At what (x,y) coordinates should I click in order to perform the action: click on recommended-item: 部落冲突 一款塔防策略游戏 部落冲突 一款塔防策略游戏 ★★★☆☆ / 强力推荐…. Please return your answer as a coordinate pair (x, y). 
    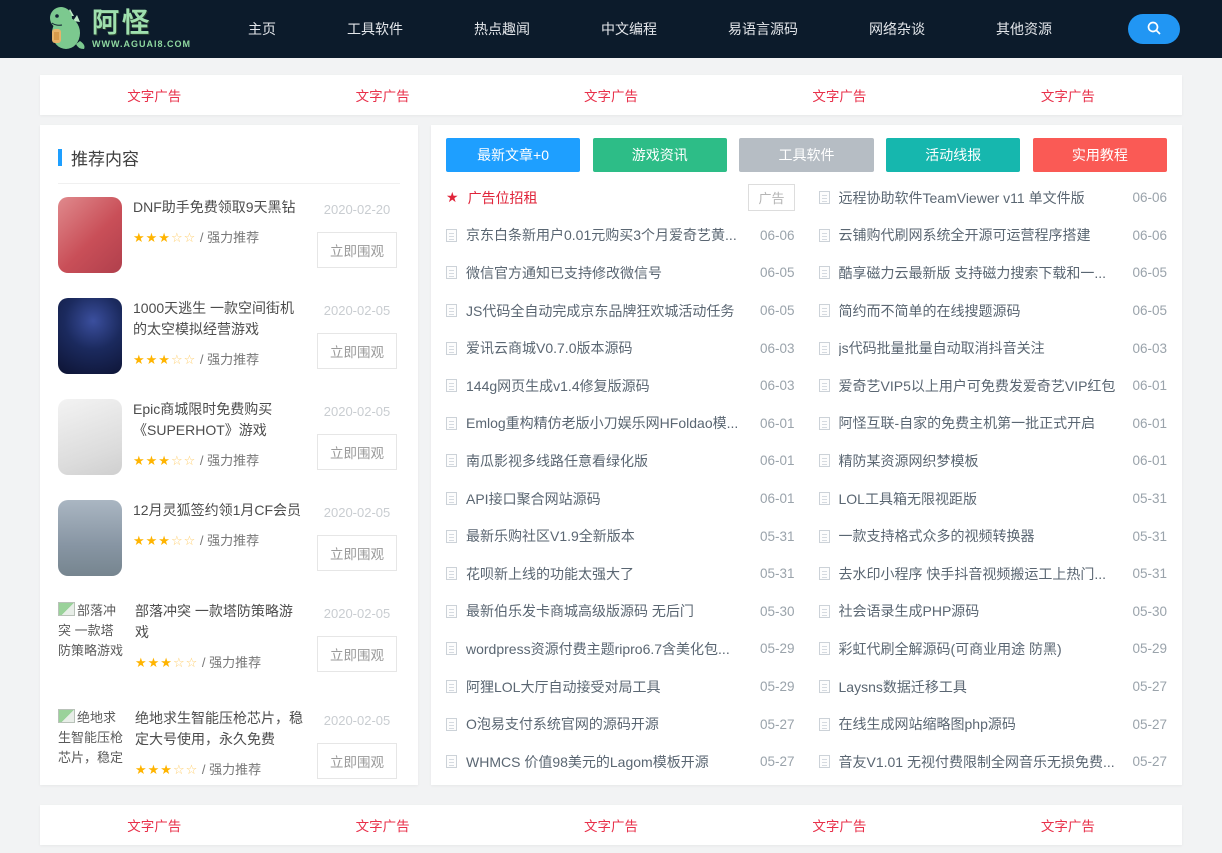
    Looking at the image, I should click on (229, 641).